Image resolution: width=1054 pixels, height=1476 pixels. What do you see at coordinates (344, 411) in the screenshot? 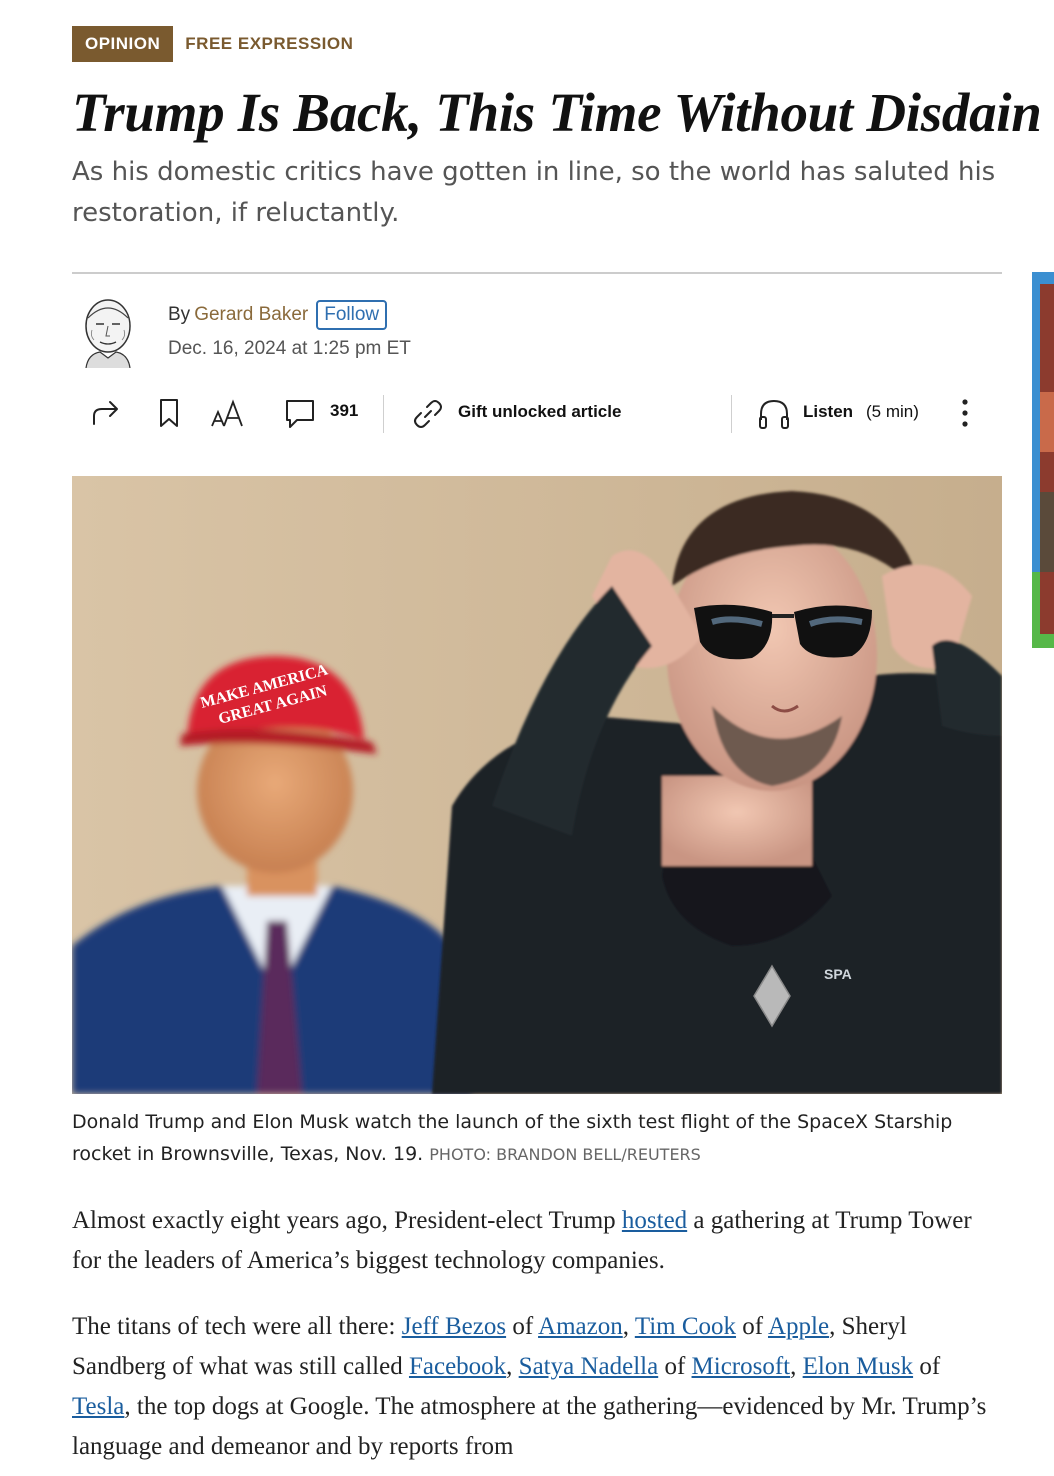
I see `comment-count: 391` at bounding box center [344, 411].